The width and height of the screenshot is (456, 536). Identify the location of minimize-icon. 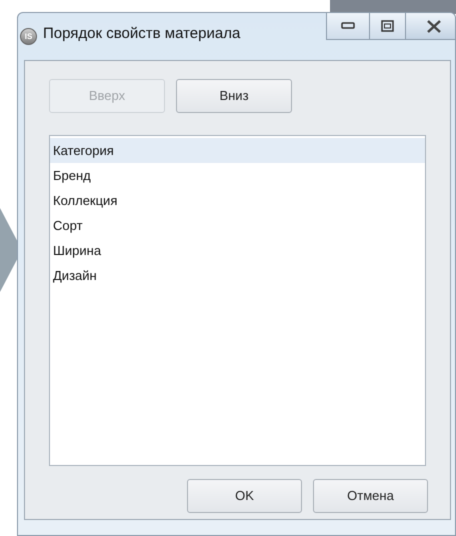
(348, 26).